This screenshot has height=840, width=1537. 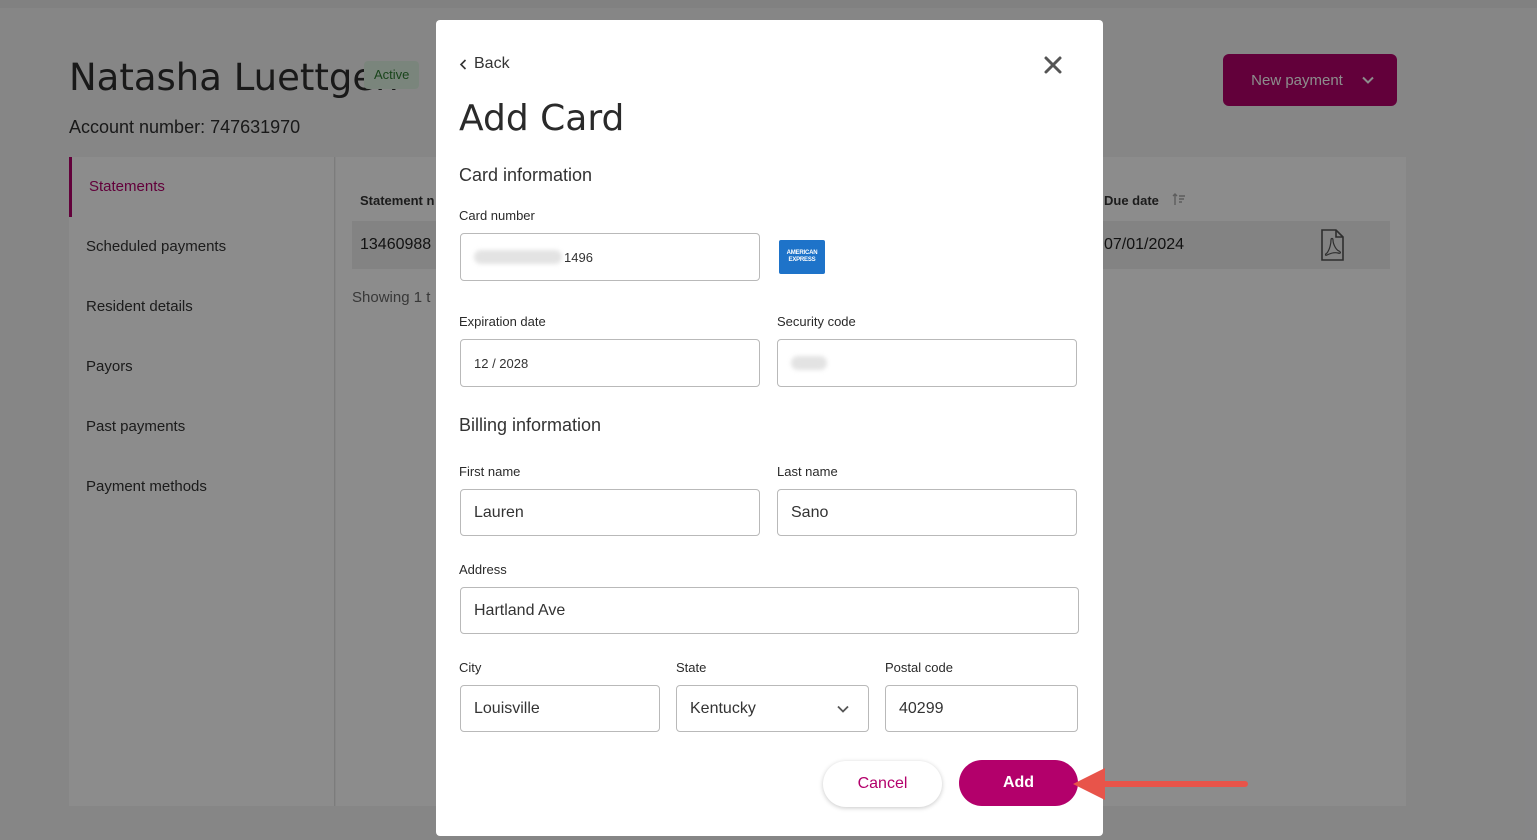 What do you see at coordinates (463, 64) in the screenshot?
I see `chevron-left-icon` at bounding box center [463, 64].